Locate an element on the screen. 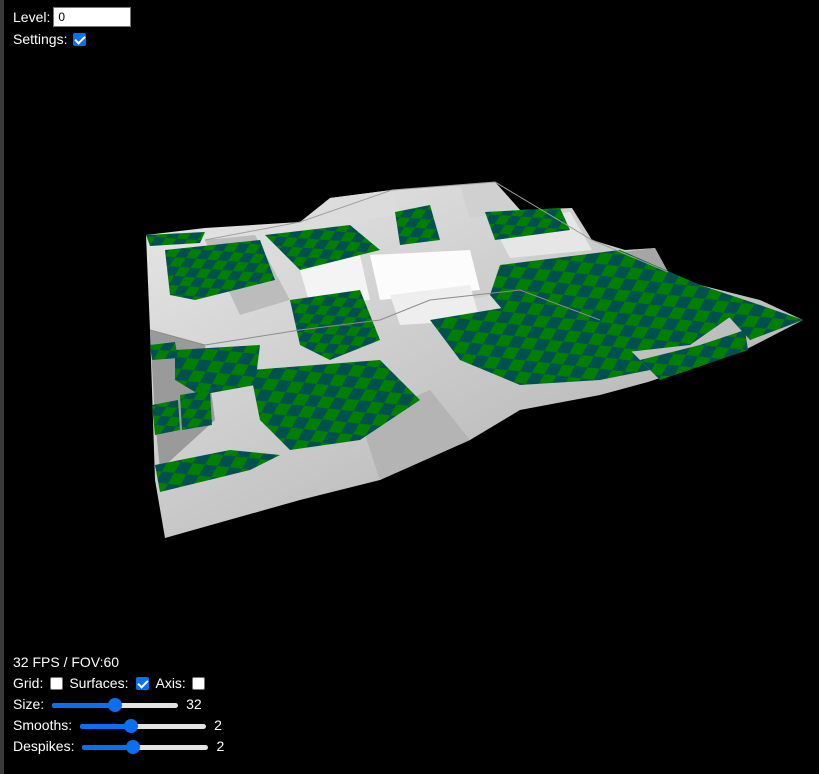  despikes-row: Despikes: 2 is located at coordinates (118, 746).